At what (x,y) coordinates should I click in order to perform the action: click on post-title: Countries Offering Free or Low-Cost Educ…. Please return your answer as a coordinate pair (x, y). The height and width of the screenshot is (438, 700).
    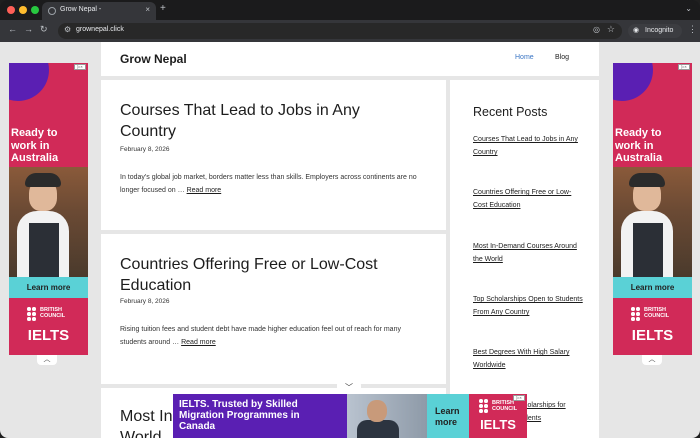
    Looking at the image, I should click on (270, 275).